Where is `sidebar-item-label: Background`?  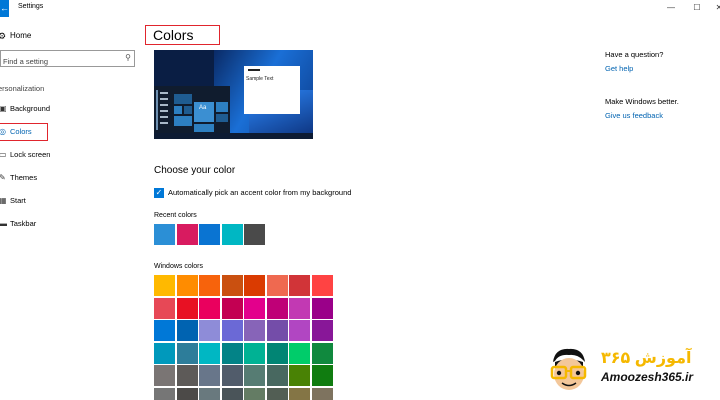
sidebar-item-label: Background is located at coordinates (30, 108).